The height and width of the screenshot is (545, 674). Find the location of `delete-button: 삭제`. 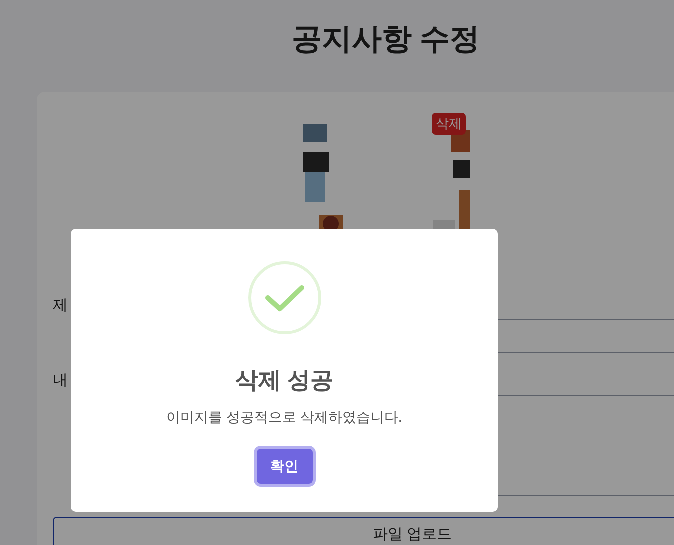

delete-button: 삭제 is located at coordinates (449, 123).